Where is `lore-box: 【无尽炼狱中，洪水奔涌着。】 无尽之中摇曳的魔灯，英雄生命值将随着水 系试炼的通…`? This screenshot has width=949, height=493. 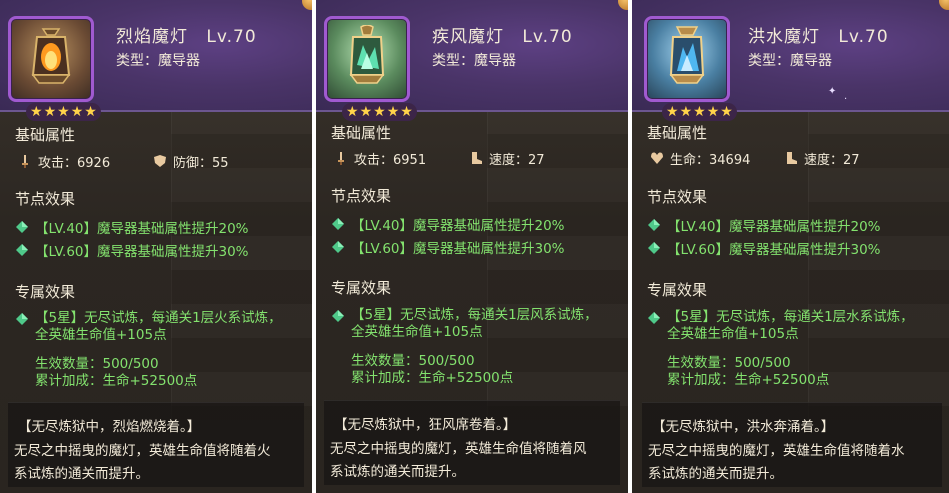
lore-box: 【无尽炼狱中，洪水奔涌着。】 无尽之中摇曳的魔灯，英雄生命值将随着水 系试炼的通… is located at coordinates (792, 444).